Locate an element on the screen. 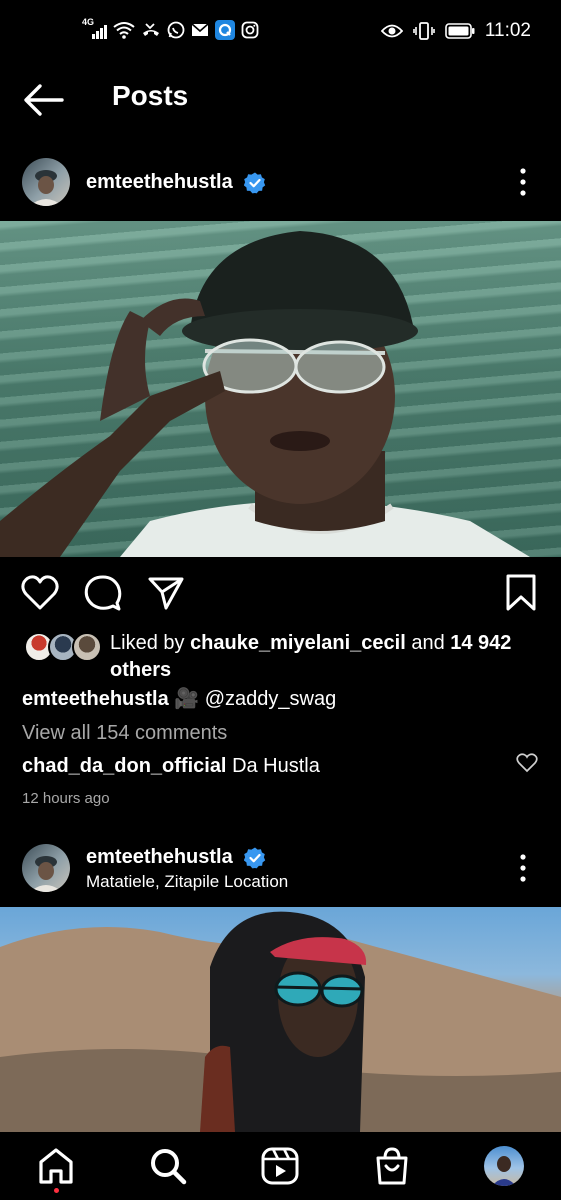  clock: 11:02 is located at coordinates (507, 30).